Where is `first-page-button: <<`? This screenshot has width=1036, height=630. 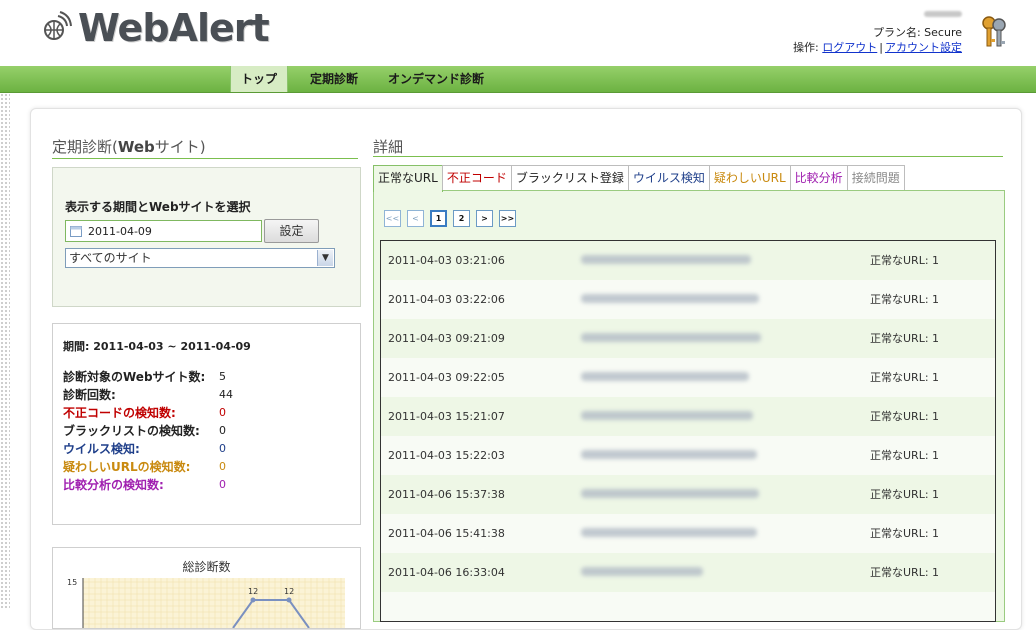
first-page-button: << is located at coordinates (392, 218).